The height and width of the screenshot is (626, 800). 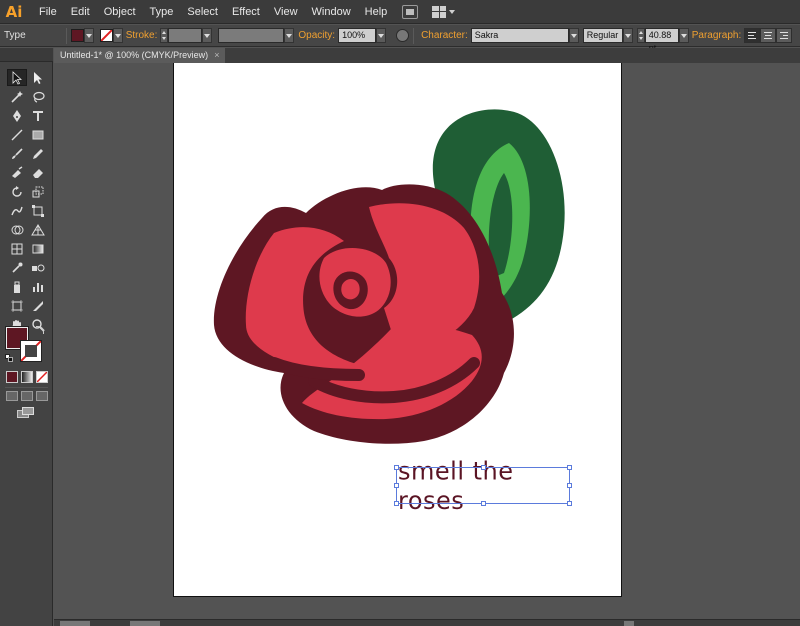 I want to click on column-graph-tool-icon, so click(x=38, y=286).